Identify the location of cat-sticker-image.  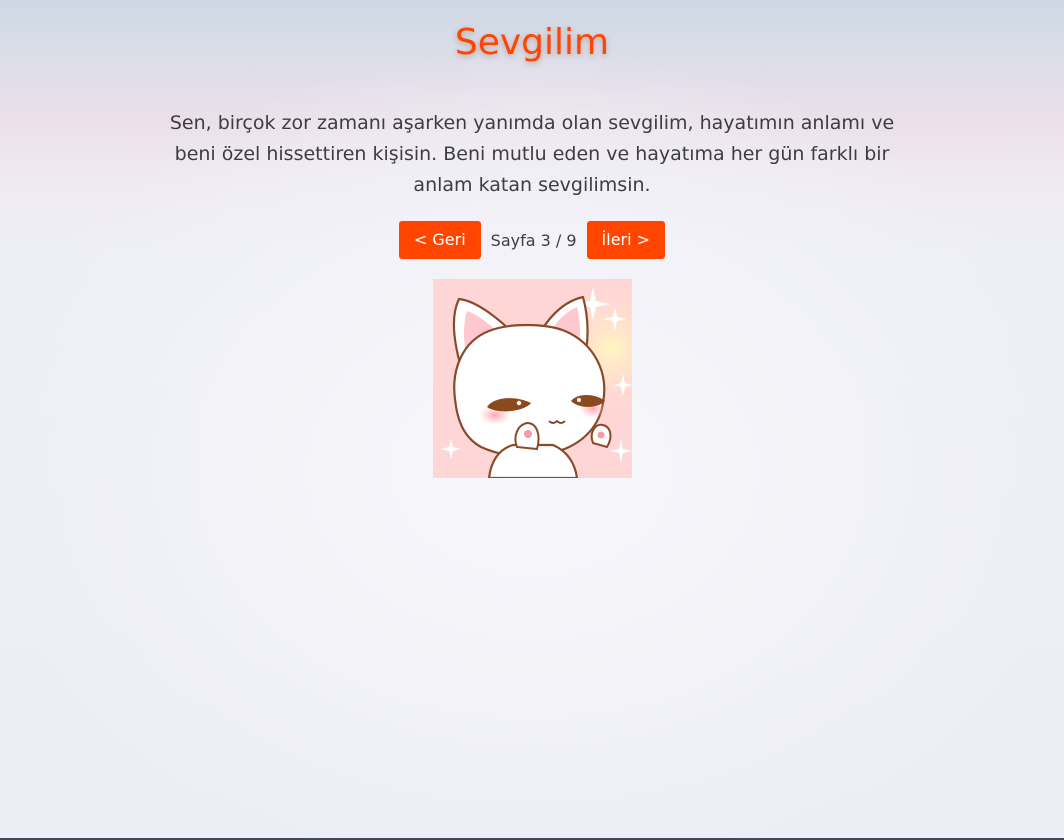
(532, 378).